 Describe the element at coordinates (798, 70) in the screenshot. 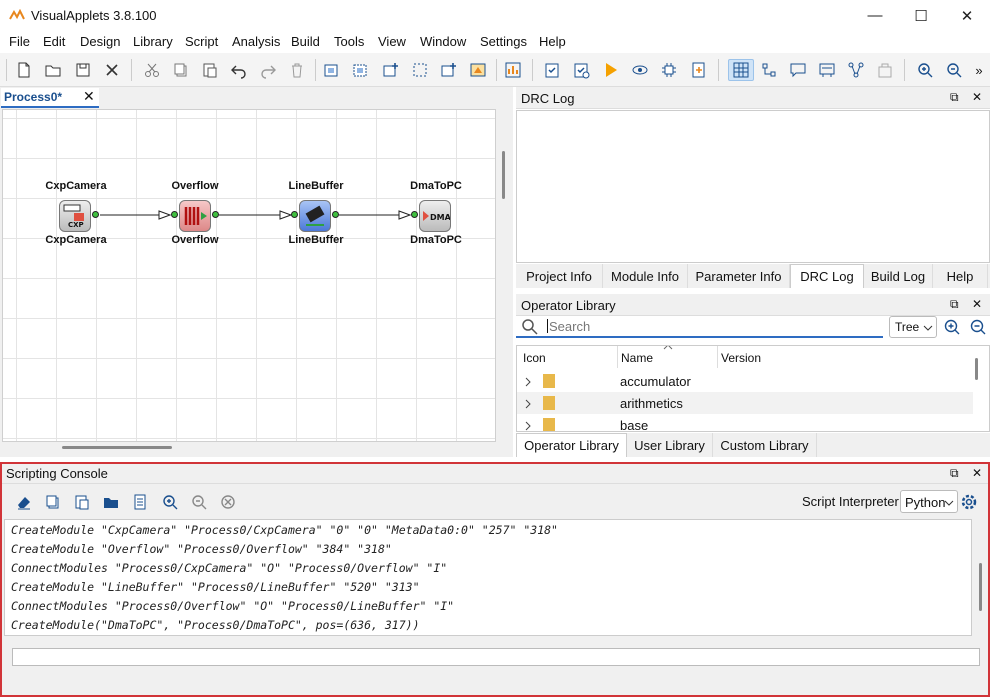

I see `comment-icon` at that location.